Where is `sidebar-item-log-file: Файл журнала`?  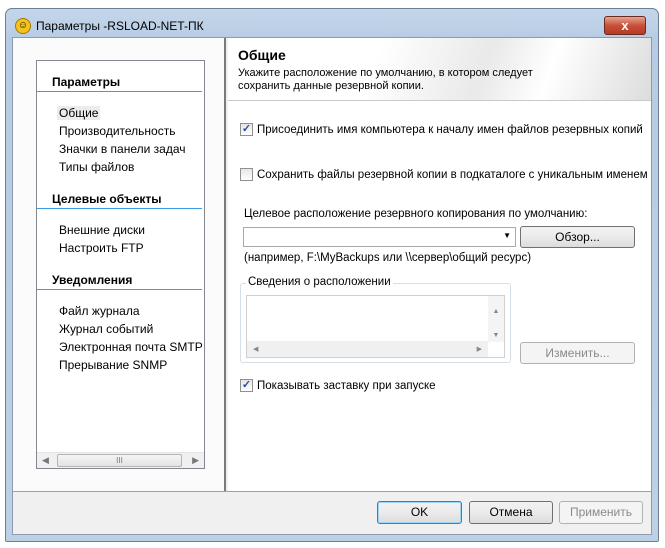
sidebar-item-log-file: Файл журнала is located at coordinates (99, 311).